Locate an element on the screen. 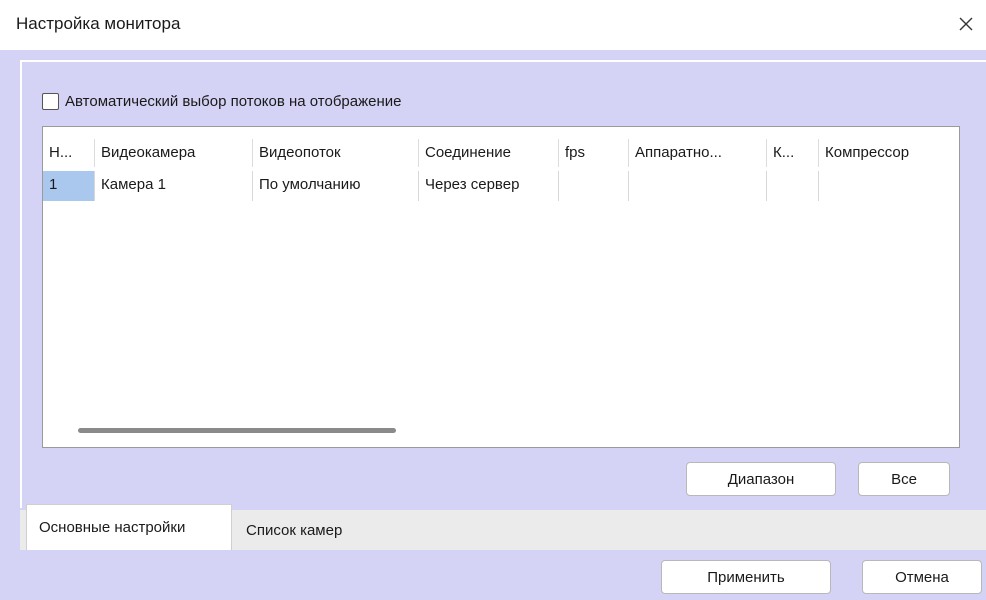  tab-label: Основные настройки is located at coordinates (112, 527).